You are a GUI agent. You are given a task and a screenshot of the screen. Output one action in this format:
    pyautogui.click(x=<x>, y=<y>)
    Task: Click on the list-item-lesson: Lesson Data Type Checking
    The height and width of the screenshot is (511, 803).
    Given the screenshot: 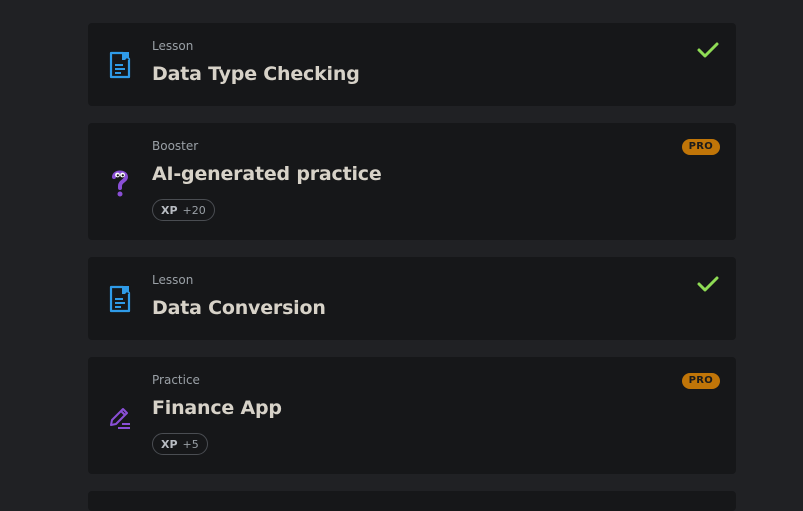 What is the action you would take?
    pyautogui.click(x=412, y=64)
    